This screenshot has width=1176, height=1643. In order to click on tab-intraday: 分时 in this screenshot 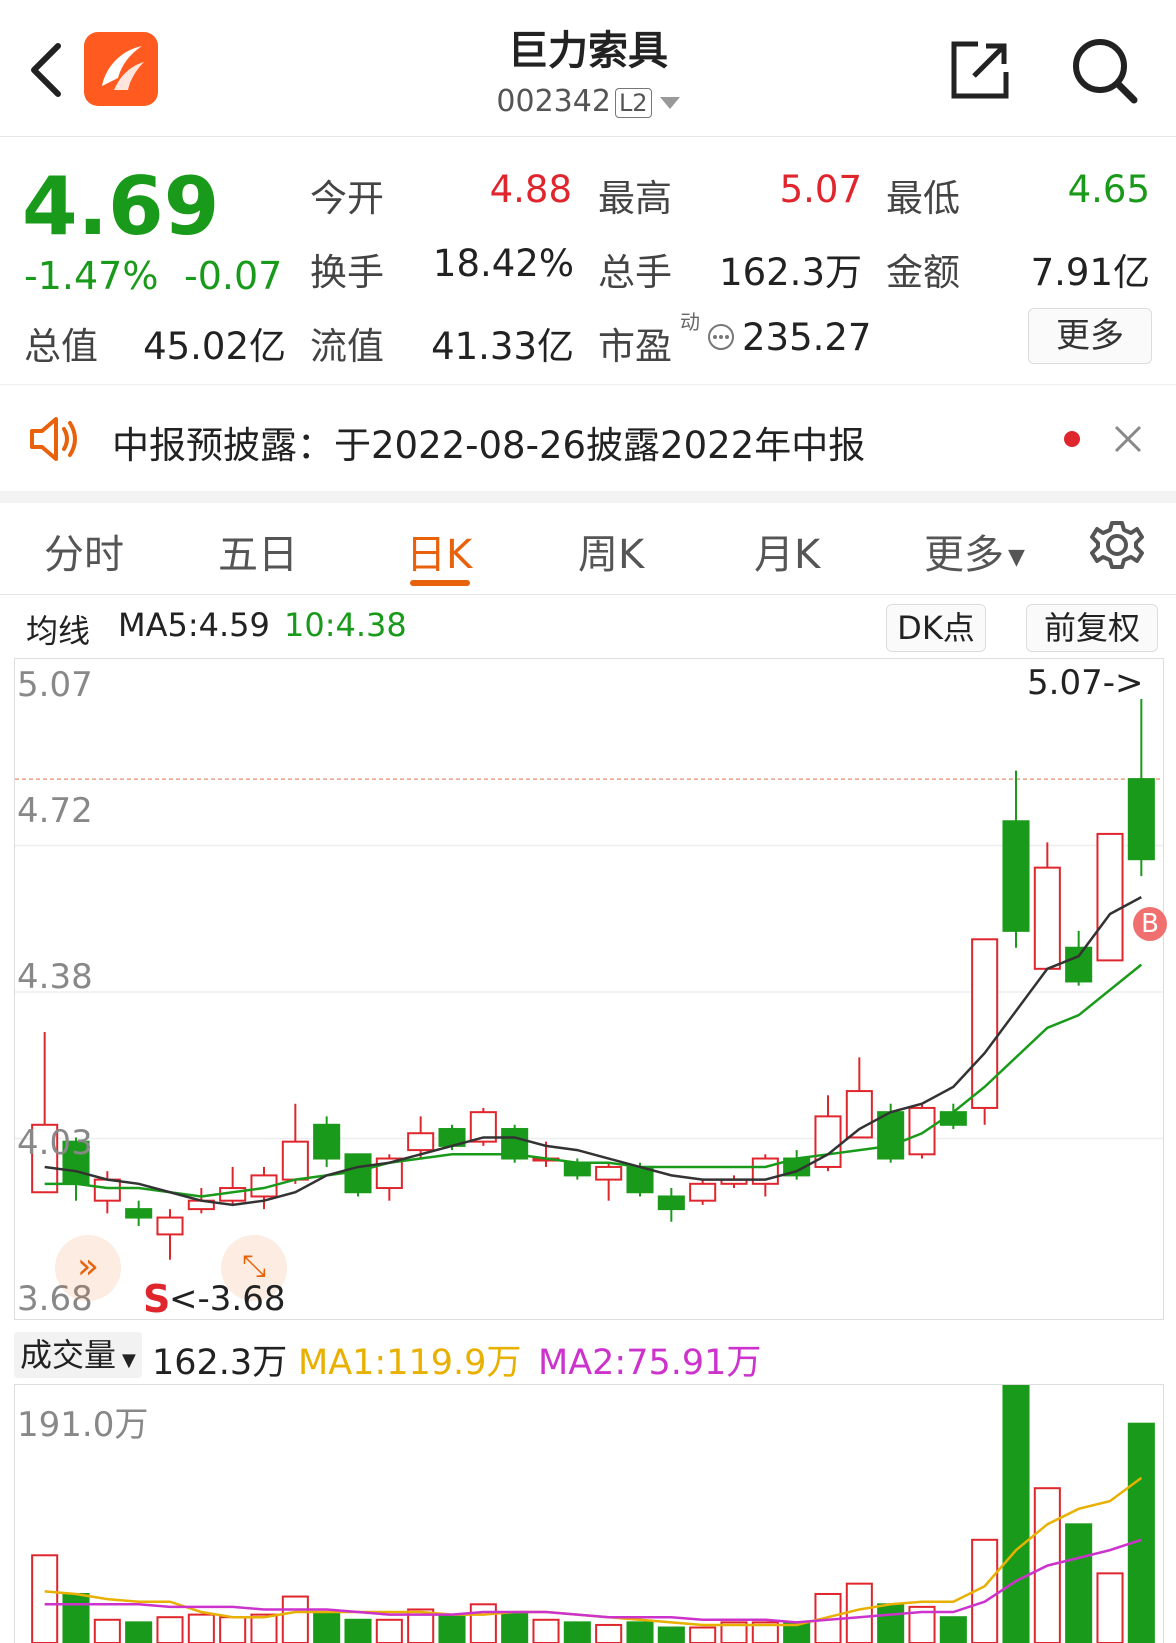, I will do `click(84, 551)`.